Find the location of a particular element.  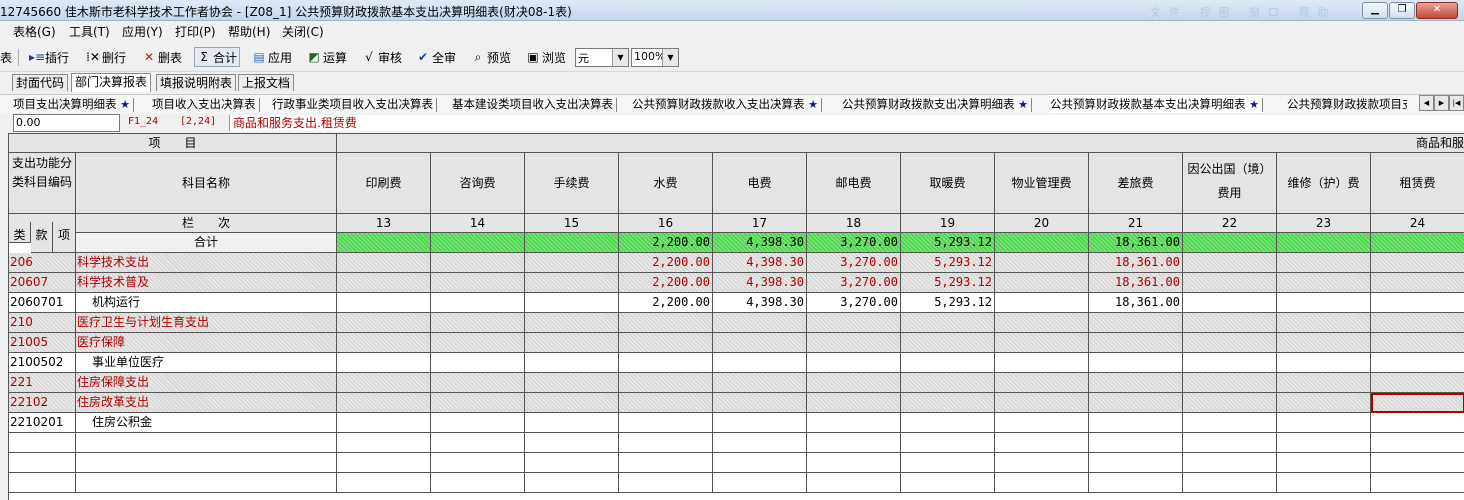

menu-tools: 工具(T) is located at coordinates (89, 31).